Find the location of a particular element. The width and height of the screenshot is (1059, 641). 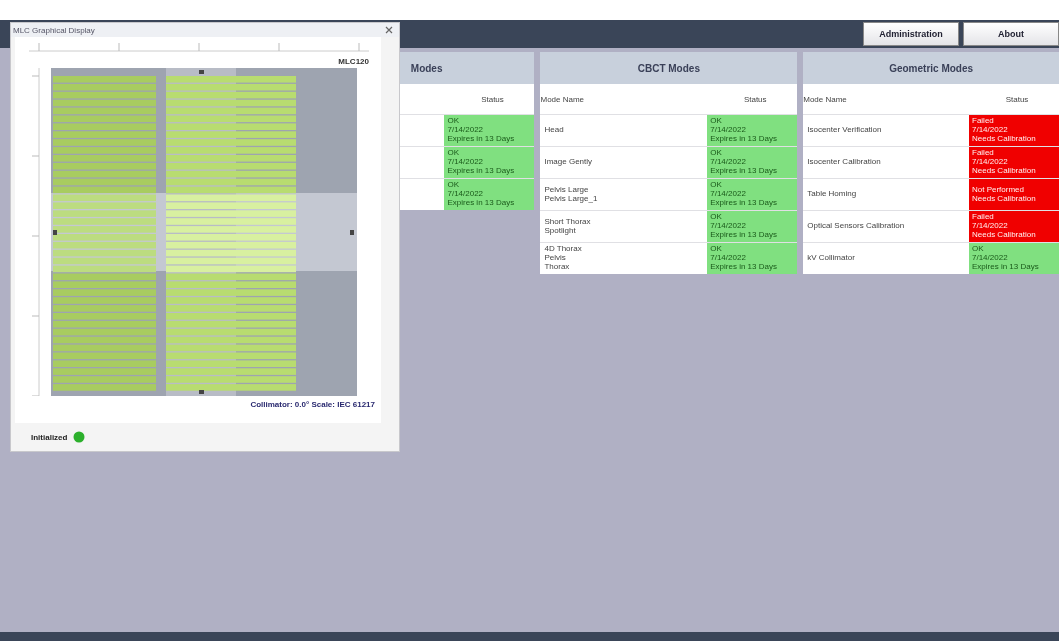

mode-name-cell-text: Table Homing is located at coordinates (831, 194).